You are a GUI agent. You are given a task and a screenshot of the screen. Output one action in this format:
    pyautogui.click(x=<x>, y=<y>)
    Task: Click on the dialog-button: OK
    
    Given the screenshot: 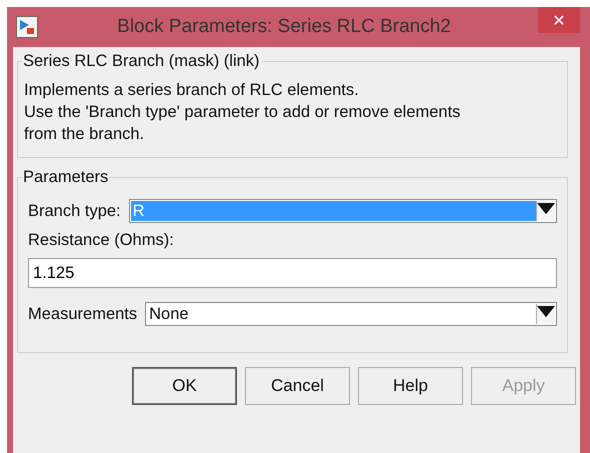 What is the action you would take?
    pyautogui.click(x=184, y=386)
    